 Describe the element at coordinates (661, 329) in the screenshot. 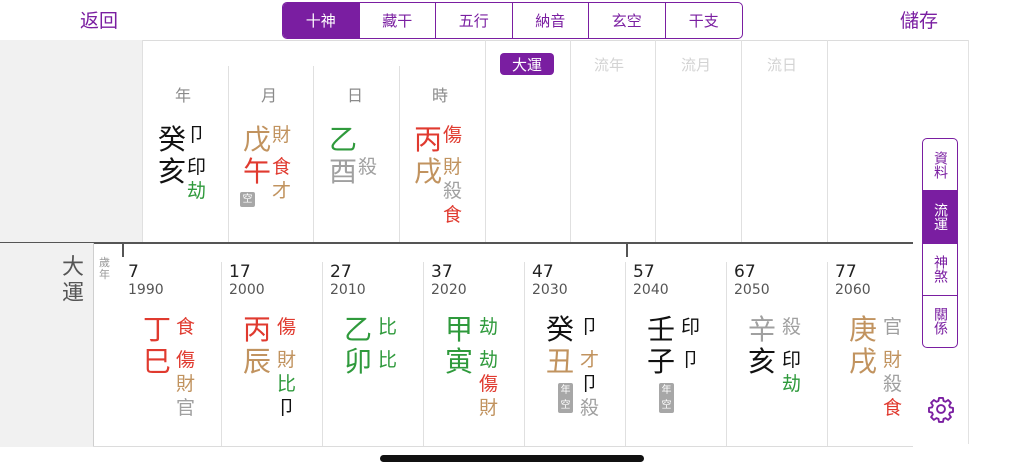

I see `dayun-stem: 壬` at that location.